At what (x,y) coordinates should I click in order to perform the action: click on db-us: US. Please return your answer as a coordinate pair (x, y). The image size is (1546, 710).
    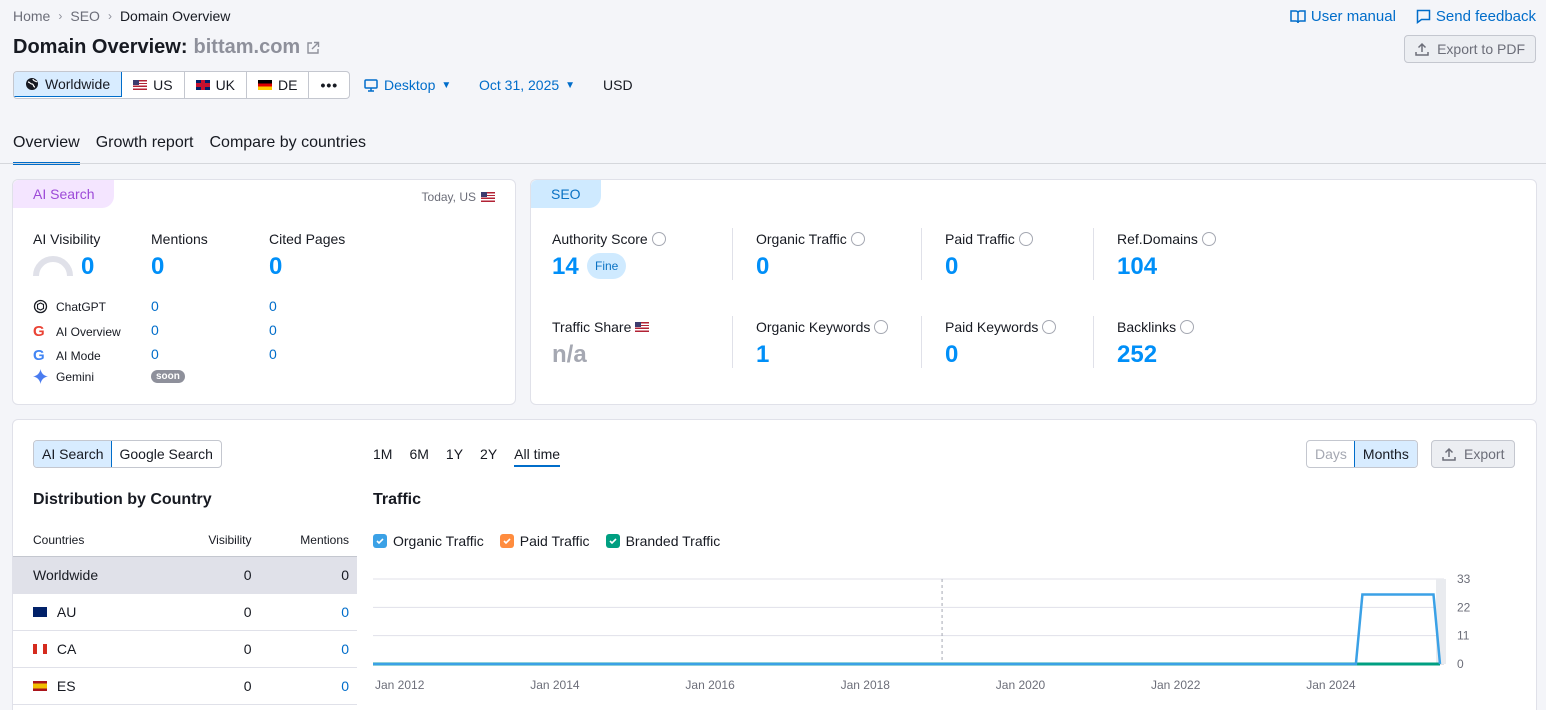
    Looking at the image, I should click on (153, 85).